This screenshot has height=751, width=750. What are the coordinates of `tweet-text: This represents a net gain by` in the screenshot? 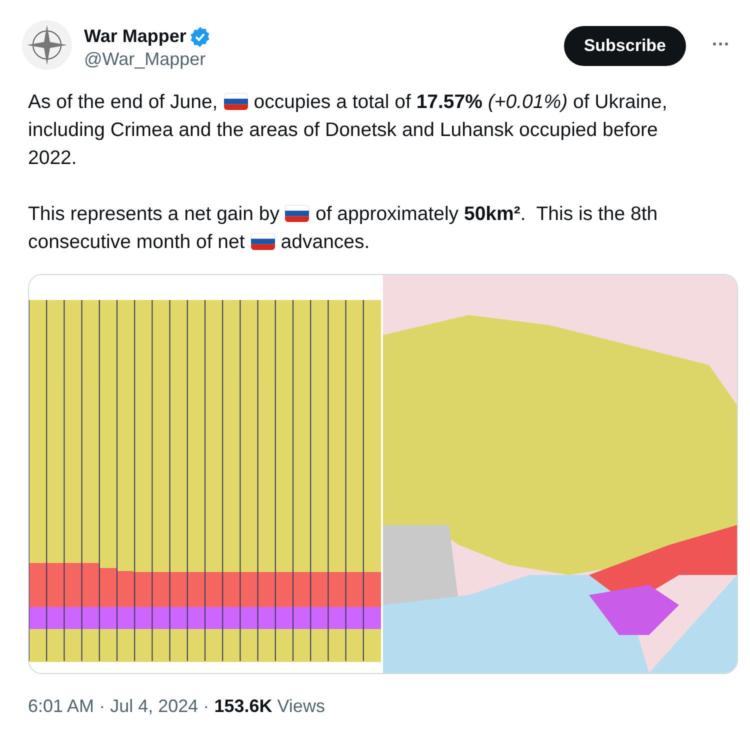 It's located at (154, 214).